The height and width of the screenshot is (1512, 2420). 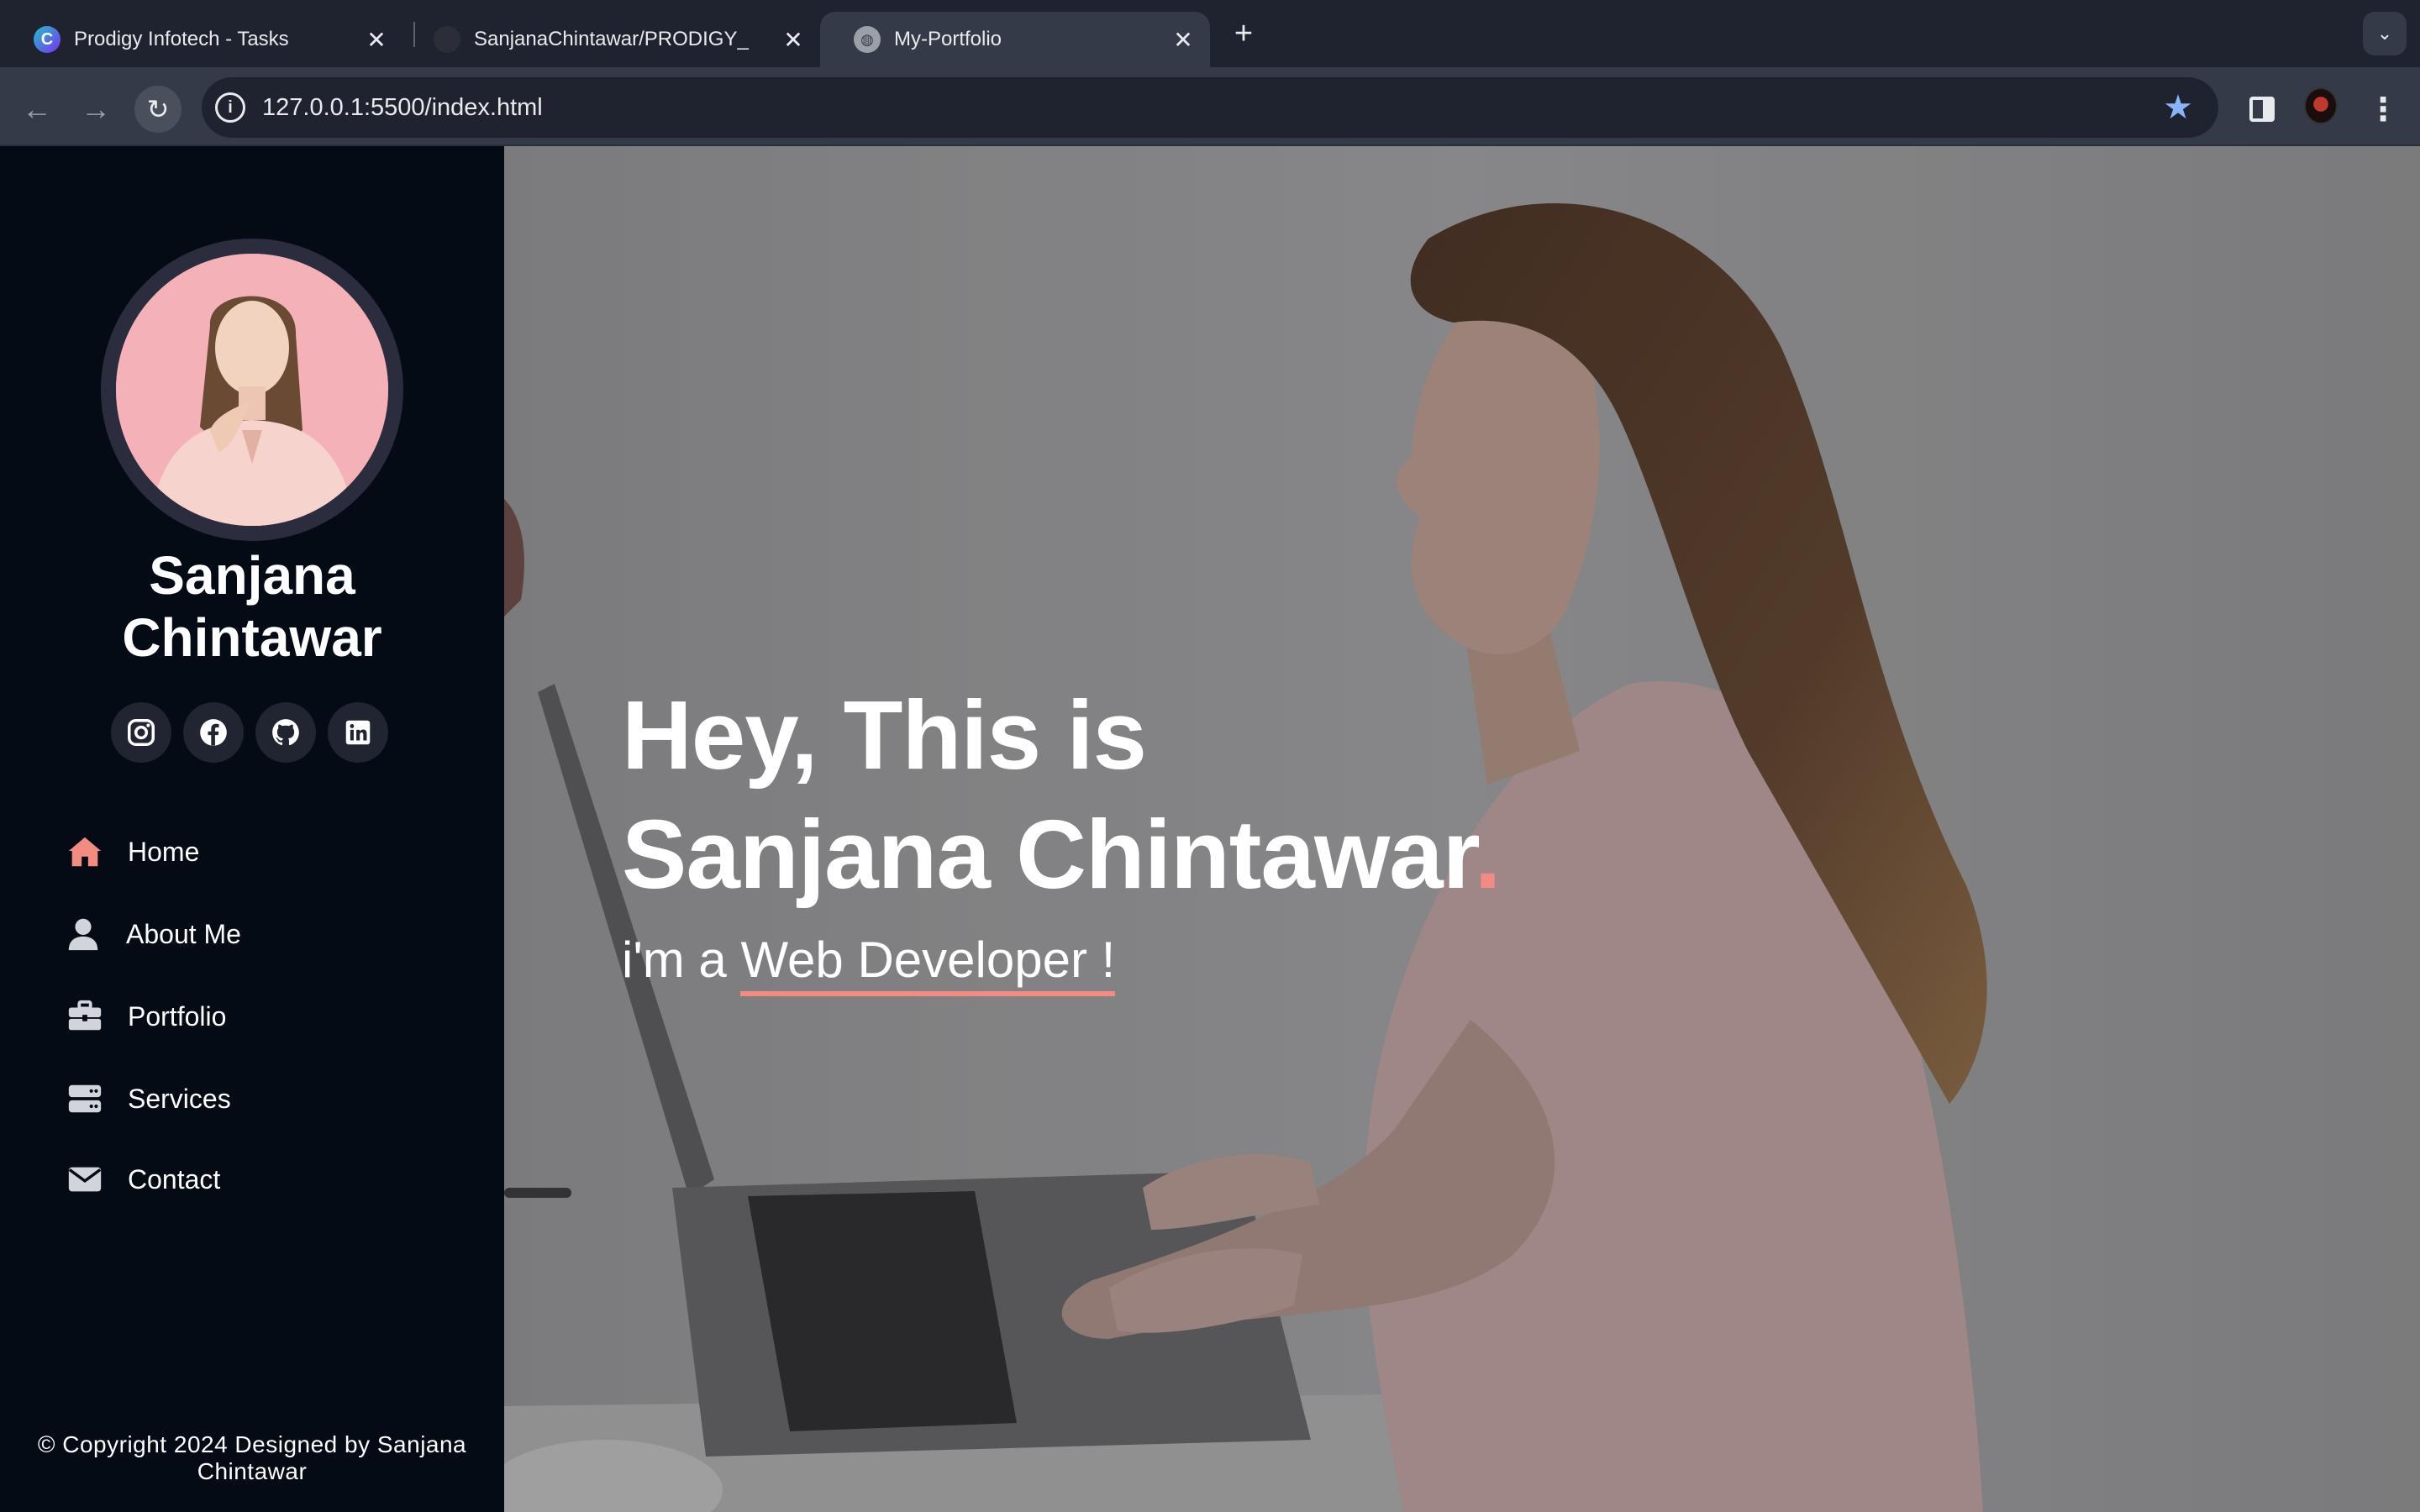 I want to click on profile-avatar, so click(x=252, y=390).